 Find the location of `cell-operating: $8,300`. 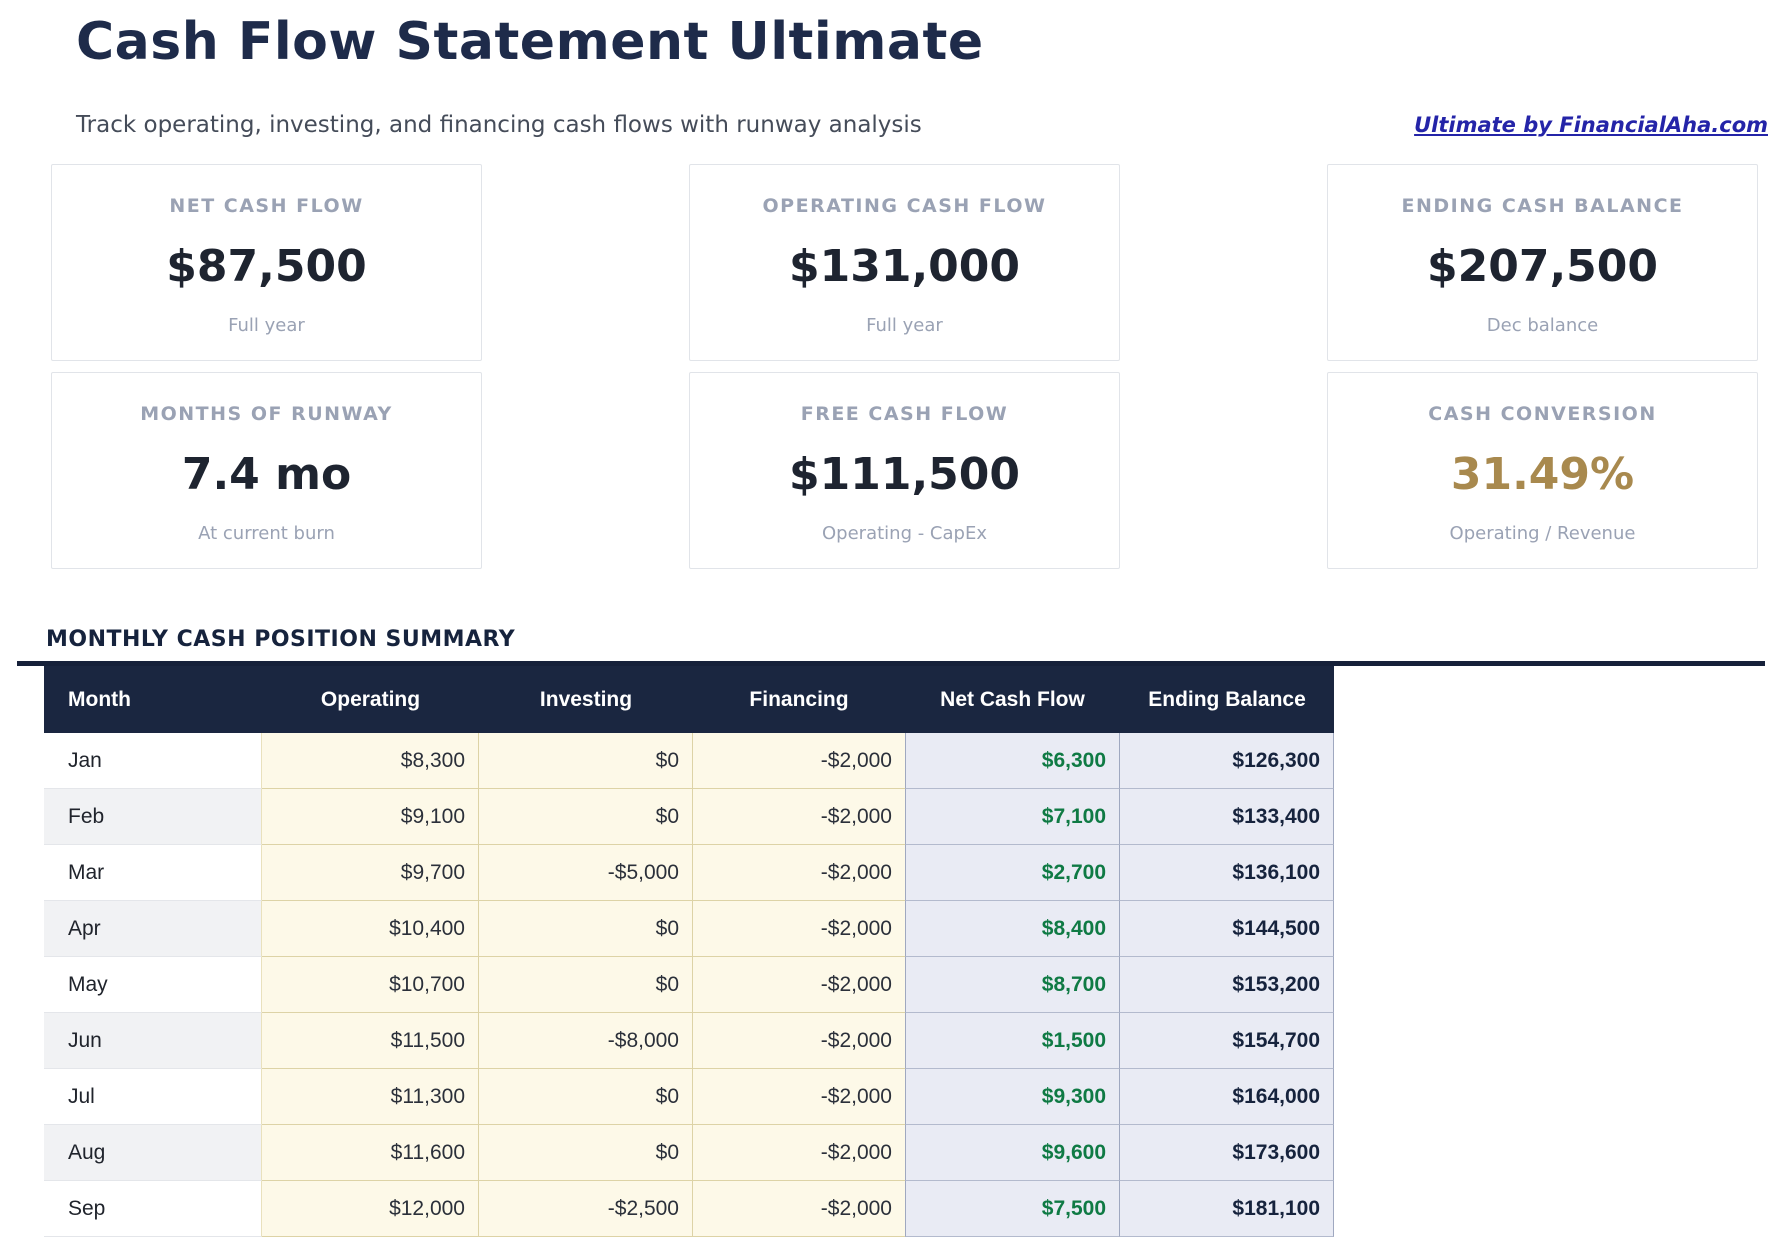

cell-operating: $8,300 is located at coordinates (370, 761).